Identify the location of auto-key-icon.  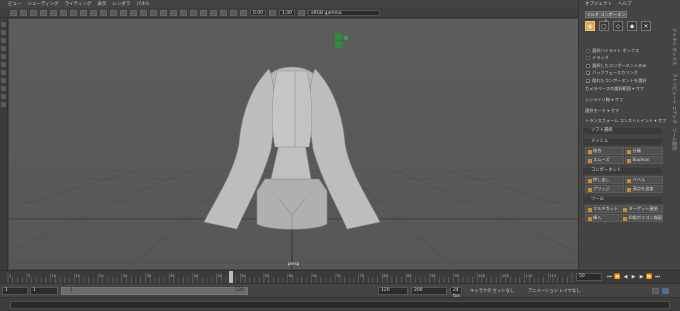
(665, 291).